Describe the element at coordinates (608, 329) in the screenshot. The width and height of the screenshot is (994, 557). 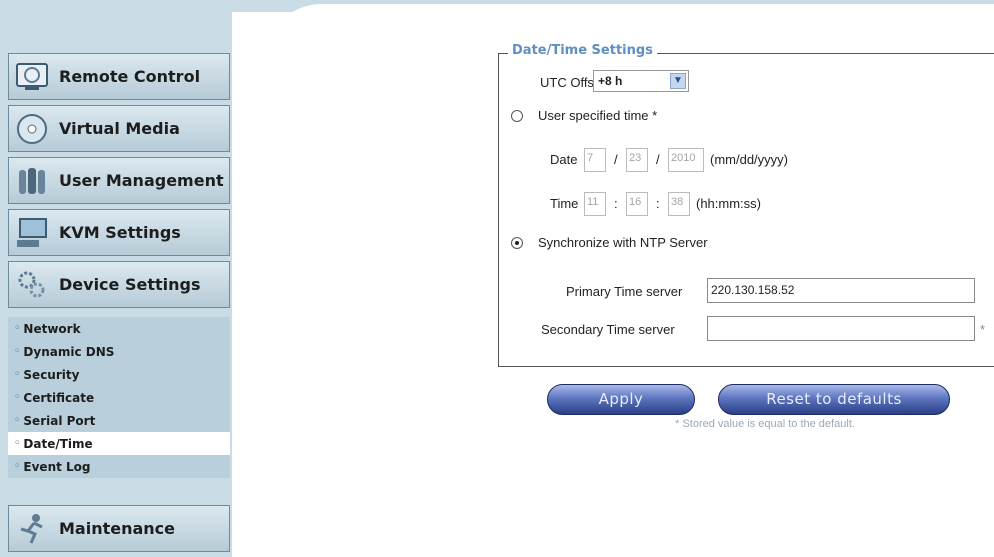
I see `secondary-server-label: Secondary Time server` at that location.